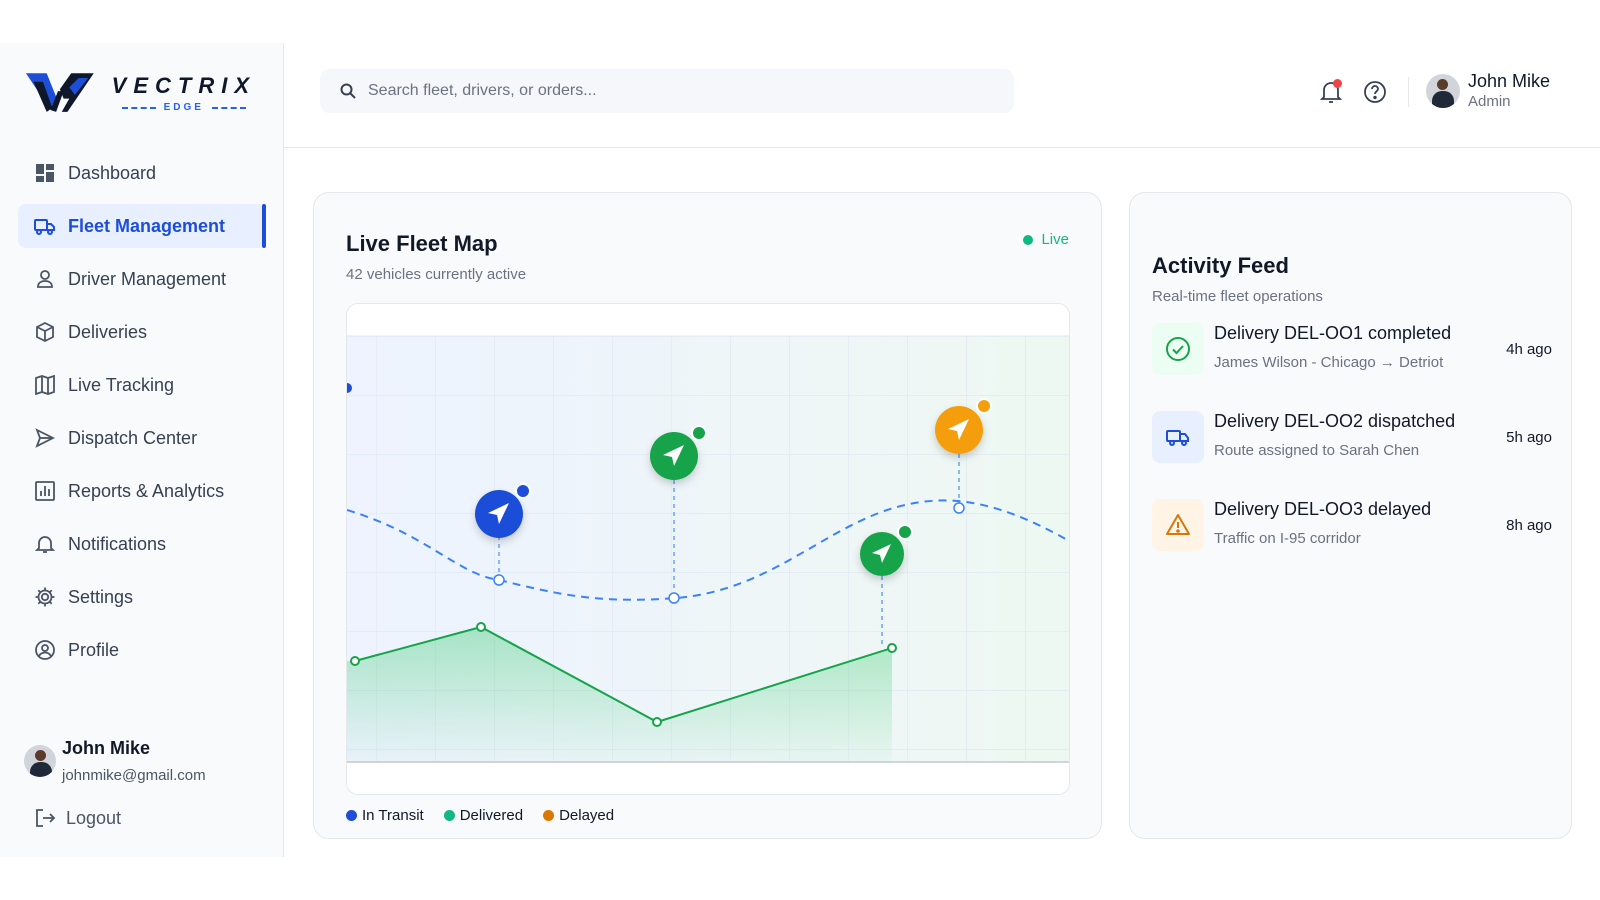 This screenshot has height=900, width=1600. Describe the element at coordinates (183, 85) in the screenshot. I see `brand-name: VECTRIX` at that location.